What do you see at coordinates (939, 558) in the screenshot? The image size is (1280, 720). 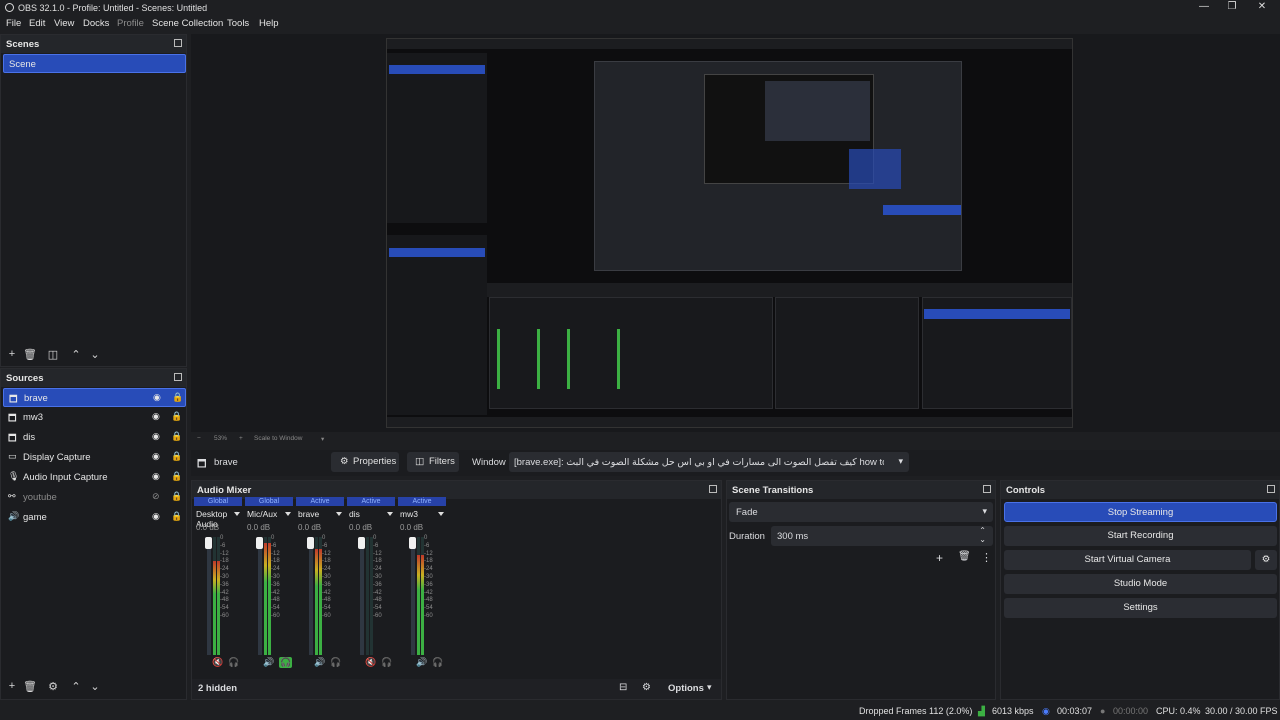 I see `add-transition-icon: +` at bounding box center [939, 558].